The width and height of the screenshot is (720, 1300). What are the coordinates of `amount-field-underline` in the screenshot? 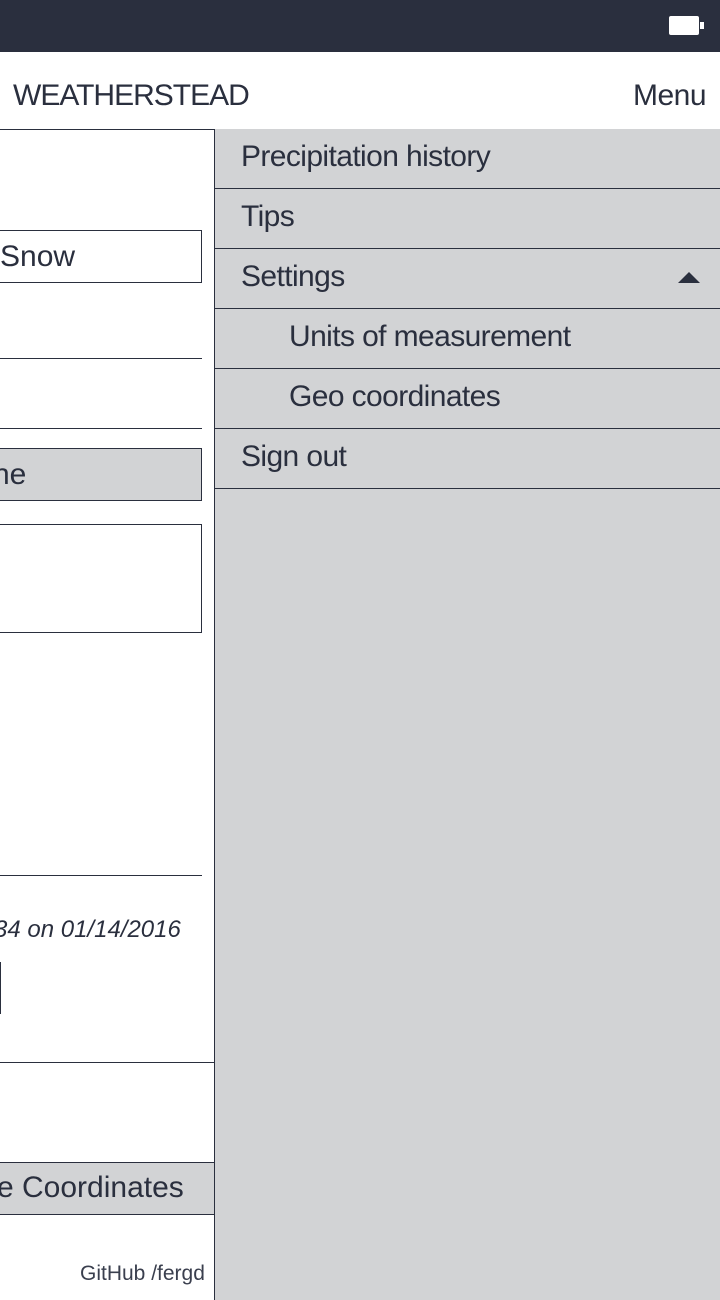 It's located at (101, 358).